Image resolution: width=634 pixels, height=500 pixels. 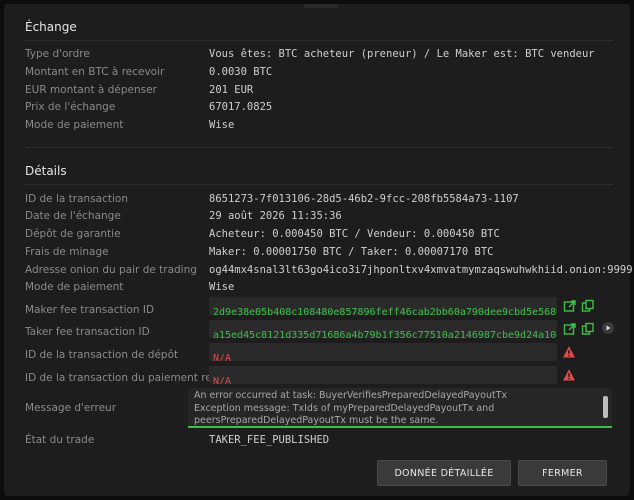 I want to click on label: Date de l'échange, so click(x=73, y=216).